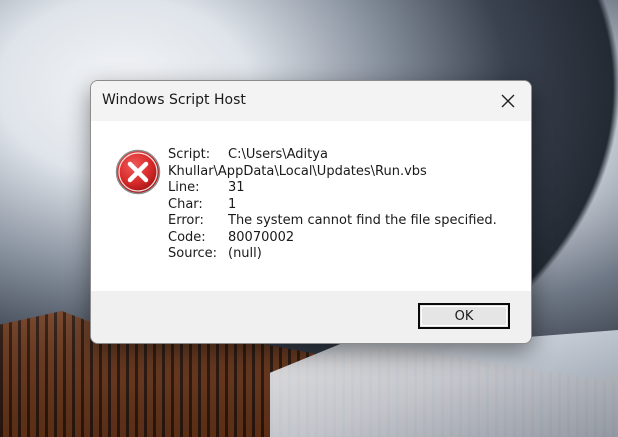 This screenshot has height=437, width=618. I want to click on dialog-titlebar: Windows Script Host, so click(311, 101).